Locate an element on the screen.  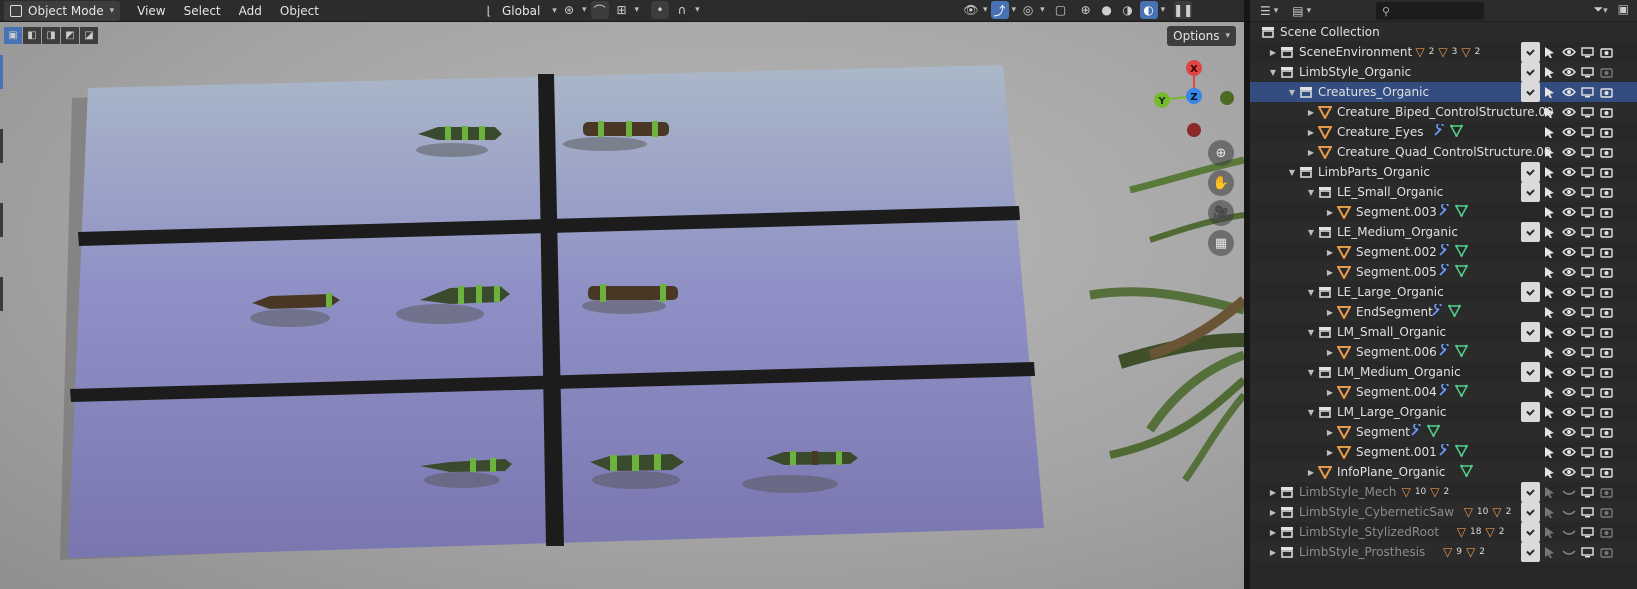
collection-row: ▶ LimbStyle_Prosthesis ▽ 9 ▽ 2 is located at coordinates (1443, 552).